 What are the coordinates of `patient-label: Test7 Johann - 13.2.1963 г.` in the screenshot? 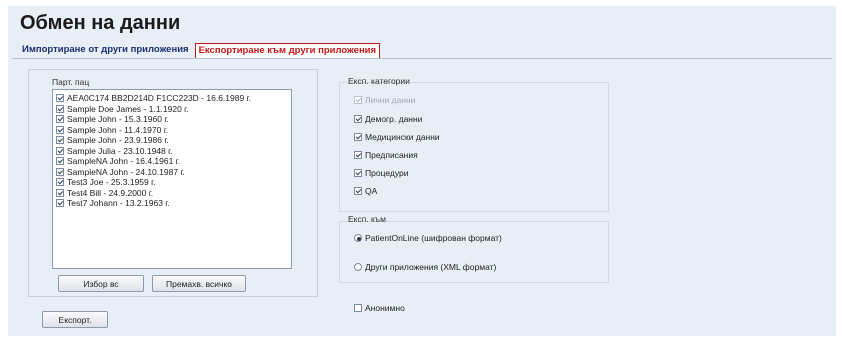 It's located at (118, 203).